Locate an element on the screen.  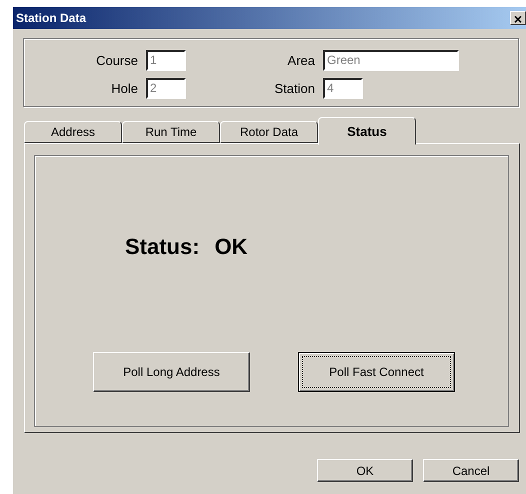
poll-button: Poll Long Address is located at coordinates (171, 372).